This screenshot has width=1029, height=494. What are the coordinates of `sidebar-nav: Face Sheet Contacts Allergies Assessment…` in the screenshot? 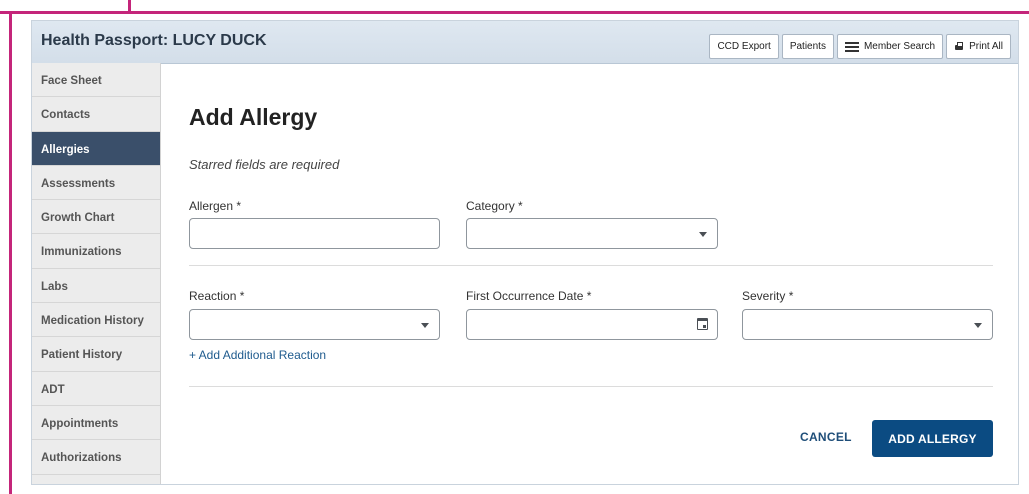 It's located at (96, 273).